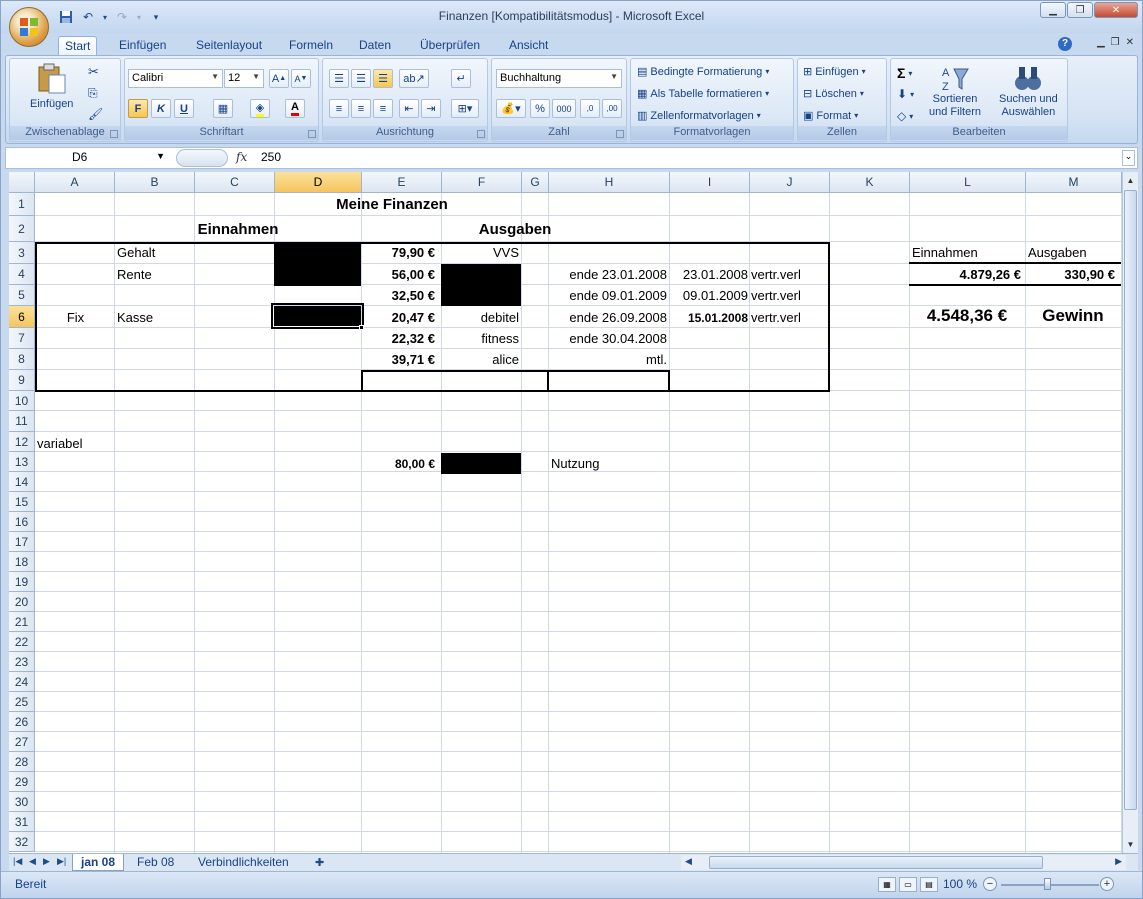  Describe the element at coordinates (229, 45) in the screenshot. I see `tab-seitenlayout: Seitenlayout` at that location.